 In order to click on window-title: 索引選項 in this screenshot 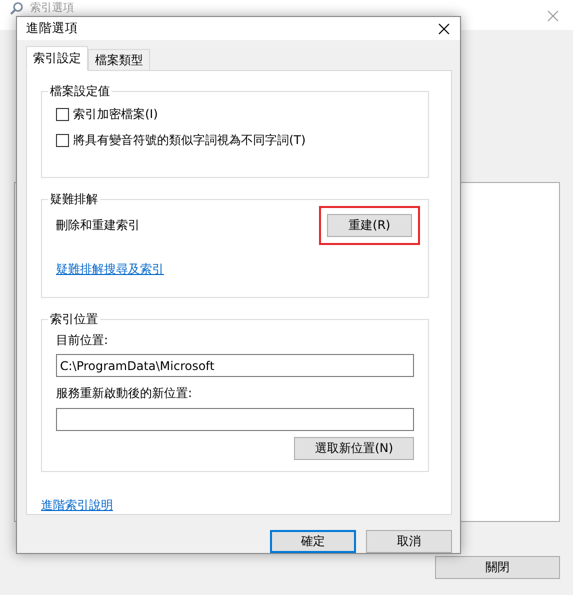, I will do `click(52, 8)`.